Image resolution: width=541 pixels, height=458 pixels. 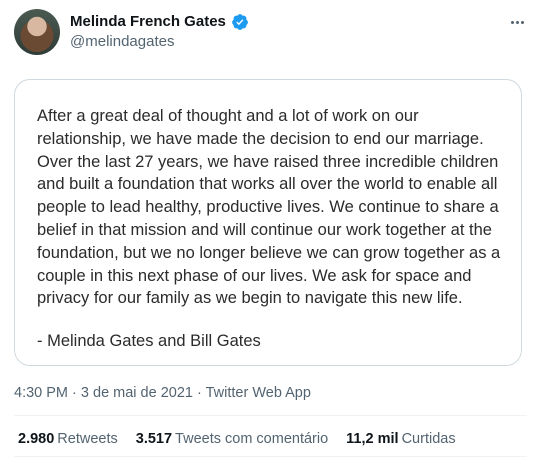 I want to click on tweet-date: 3 de mai de 2021, so click(x=137, y=393).